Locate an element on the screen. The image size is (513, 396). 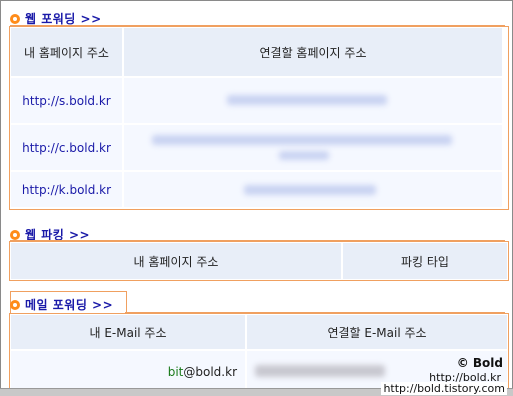
col-target-email: 연결할 E-Mail 주소 is located at coordinates (377, 332).